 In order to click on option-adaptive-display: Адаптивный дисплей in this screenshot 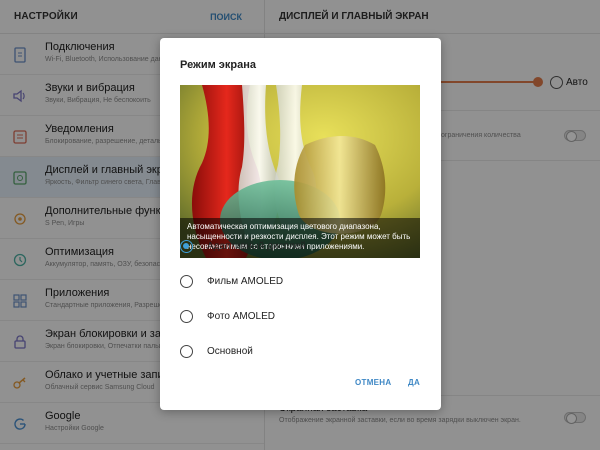, I will do `click(243, 246)`.